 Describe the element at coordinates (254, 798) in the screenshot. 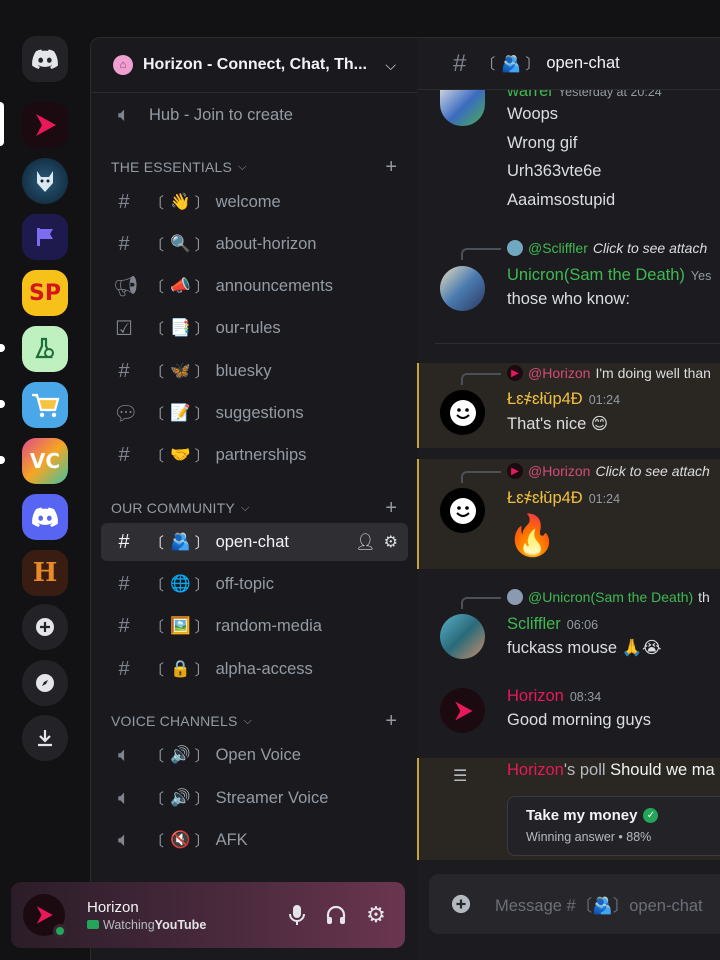

I see `channel-streamer-voice: 🔈︎ 〔 🔊 〕 Streamer Voice` at that location.